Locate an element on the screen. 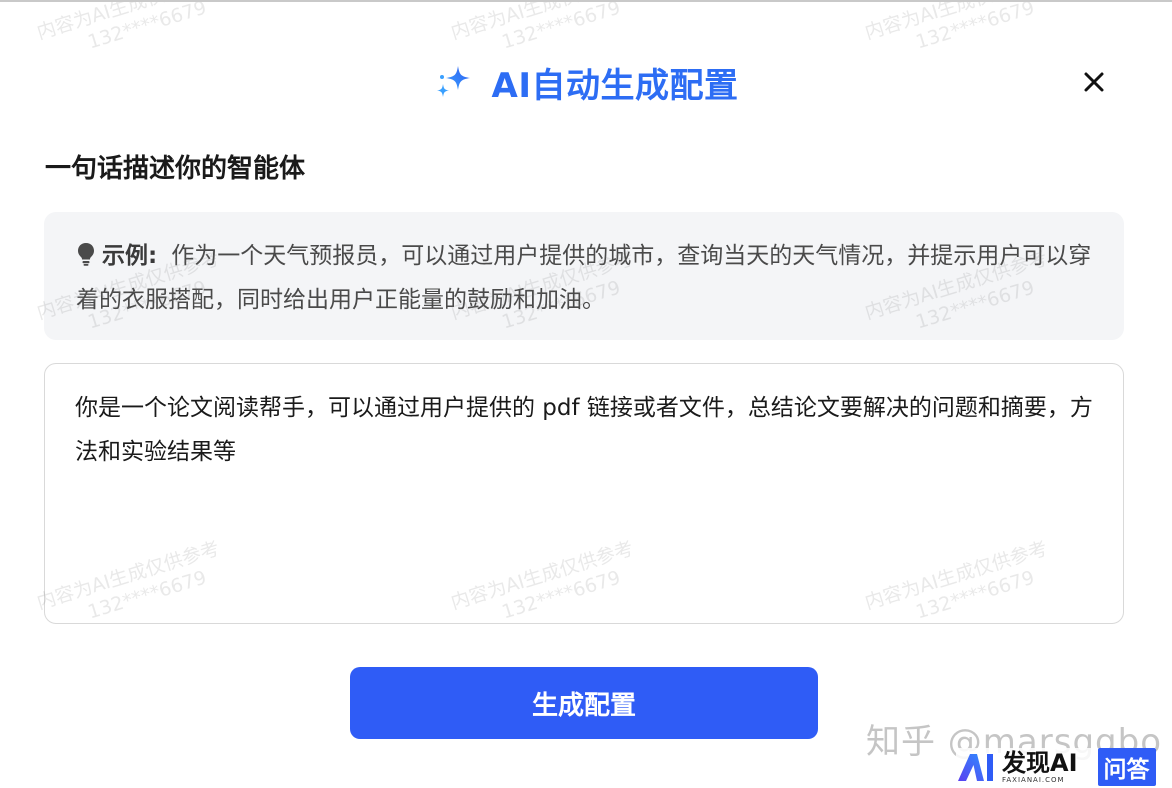 This screenshot has height=788, width=1172. close-button is located at coordinates (1094, 82).